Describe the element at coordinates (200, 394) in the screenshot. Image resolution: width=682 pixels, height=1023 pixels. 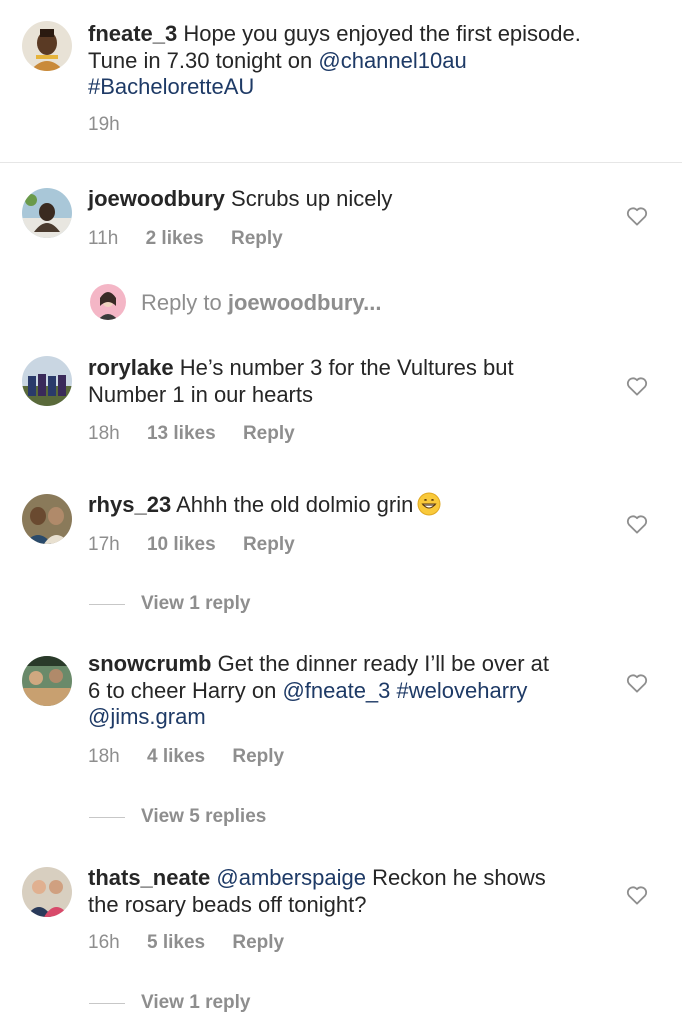
I see `comment-body-2: Number 1 in our hearts` at that location.